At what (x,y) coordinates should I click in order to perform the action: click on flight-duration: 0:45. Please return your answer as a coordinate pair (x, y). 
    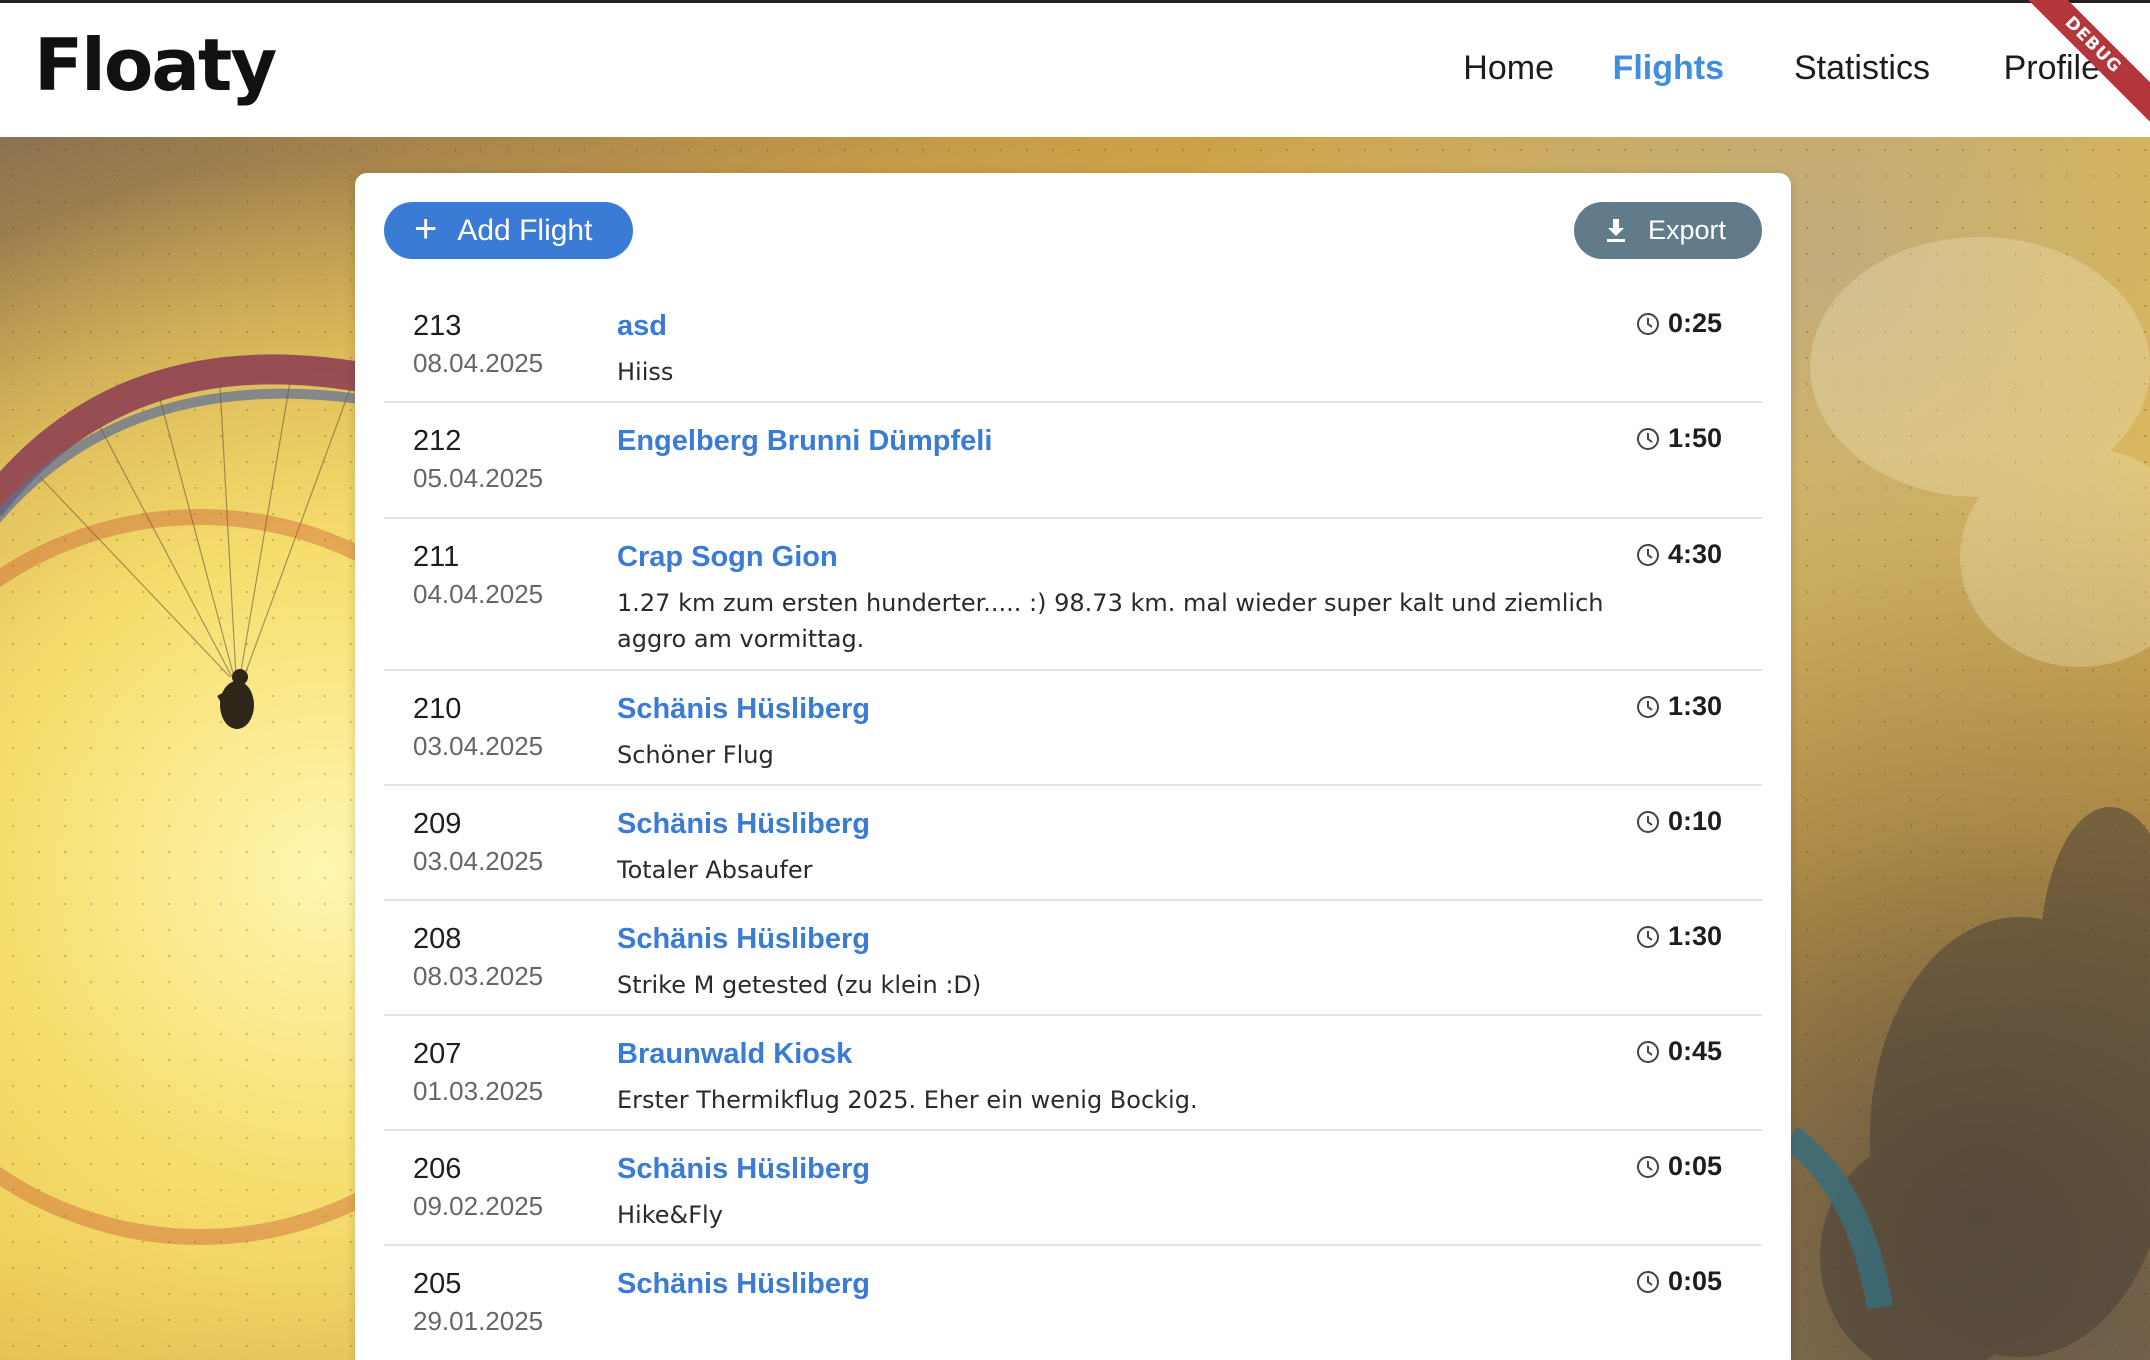
    Looking at the image, I should click on (1679, 1051).